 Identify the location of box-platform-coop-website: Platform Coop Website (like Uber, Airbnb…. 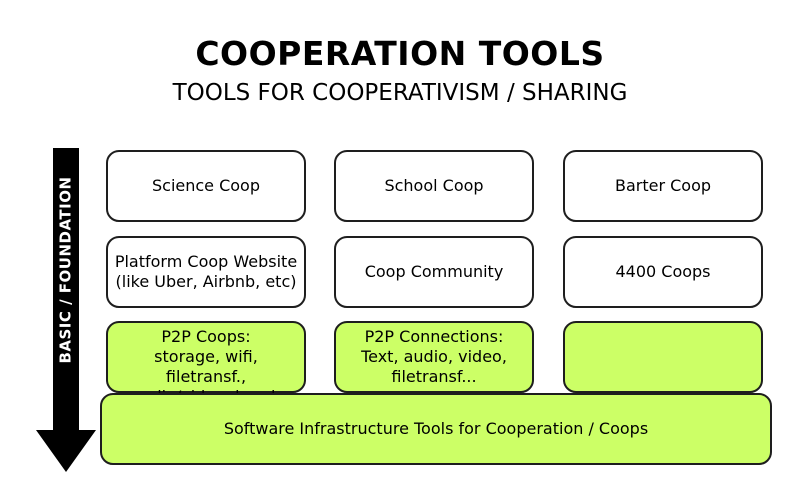
(206, 272).